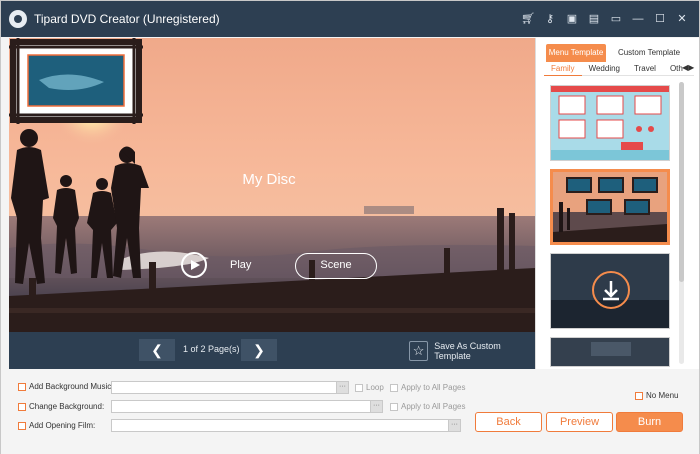 Image resolution: width=700 pixels, height=454 pixels. Describe the element at coordinates (359, 387) in the screenshot. I see `loop-checkbox` at that location.